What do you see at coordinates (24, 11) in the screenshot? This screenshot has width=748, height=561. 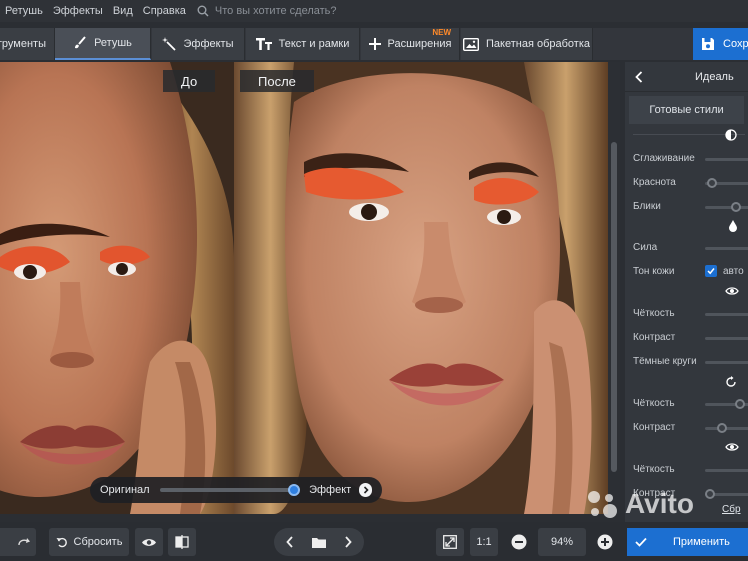 I see `menu-retouch: Ретушь` at bounding box center [24, 11].